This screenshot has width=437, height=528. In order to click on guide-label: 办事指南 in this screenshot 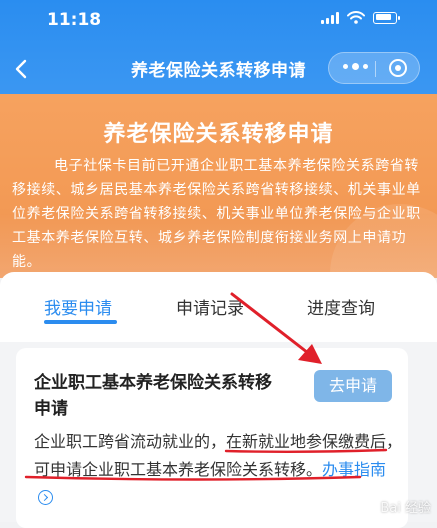, I will do `click(354, 469)`.